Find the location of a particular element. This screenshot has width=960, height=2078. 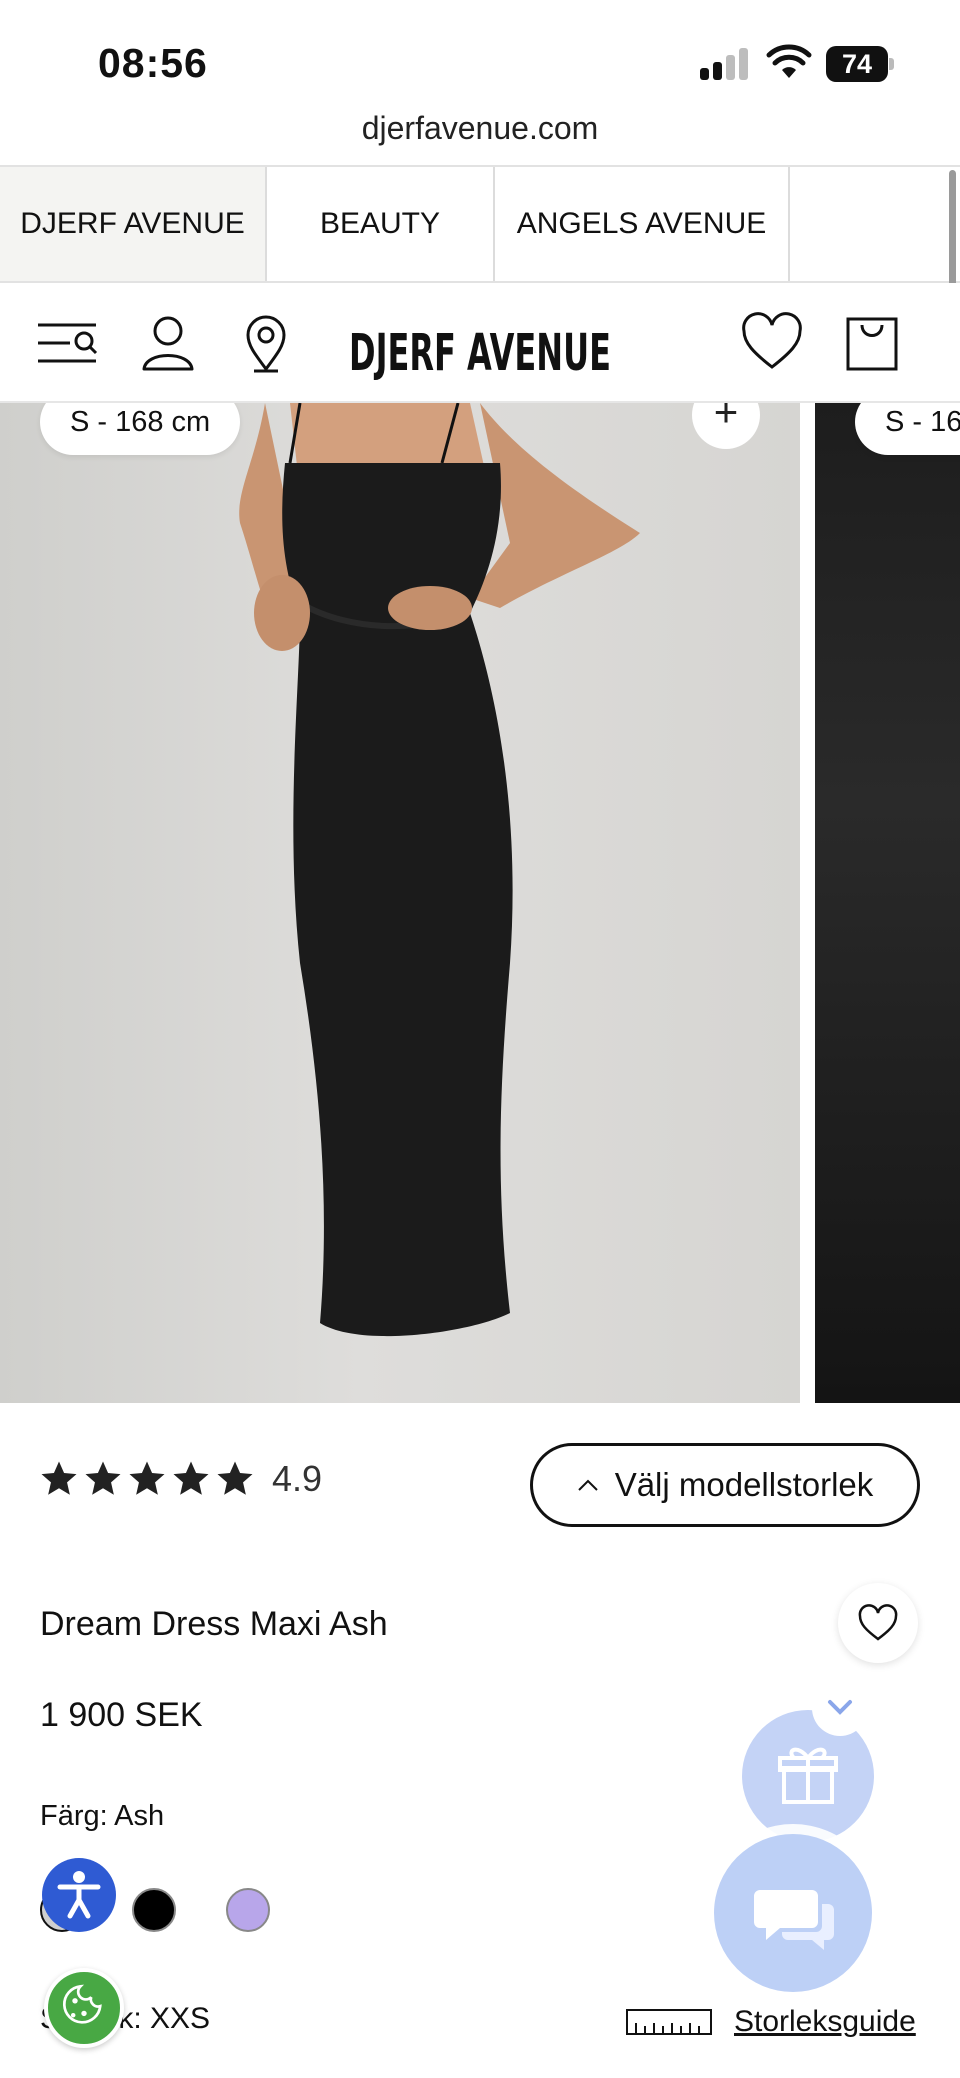

product-price: 1 900 SEK is located at coordinates (121, 1715).